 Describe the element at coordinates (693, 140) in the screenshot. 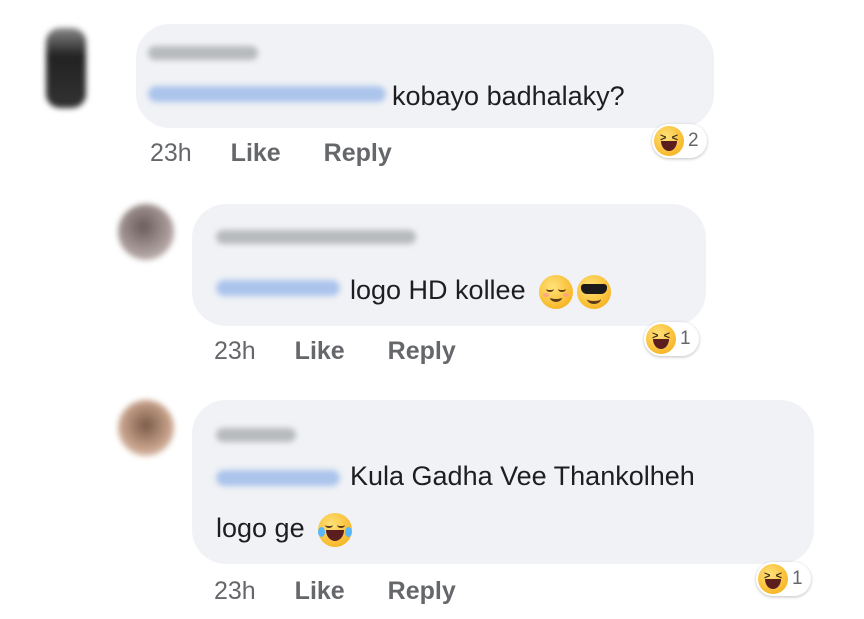

I see `reaction-count: 2` at that location.